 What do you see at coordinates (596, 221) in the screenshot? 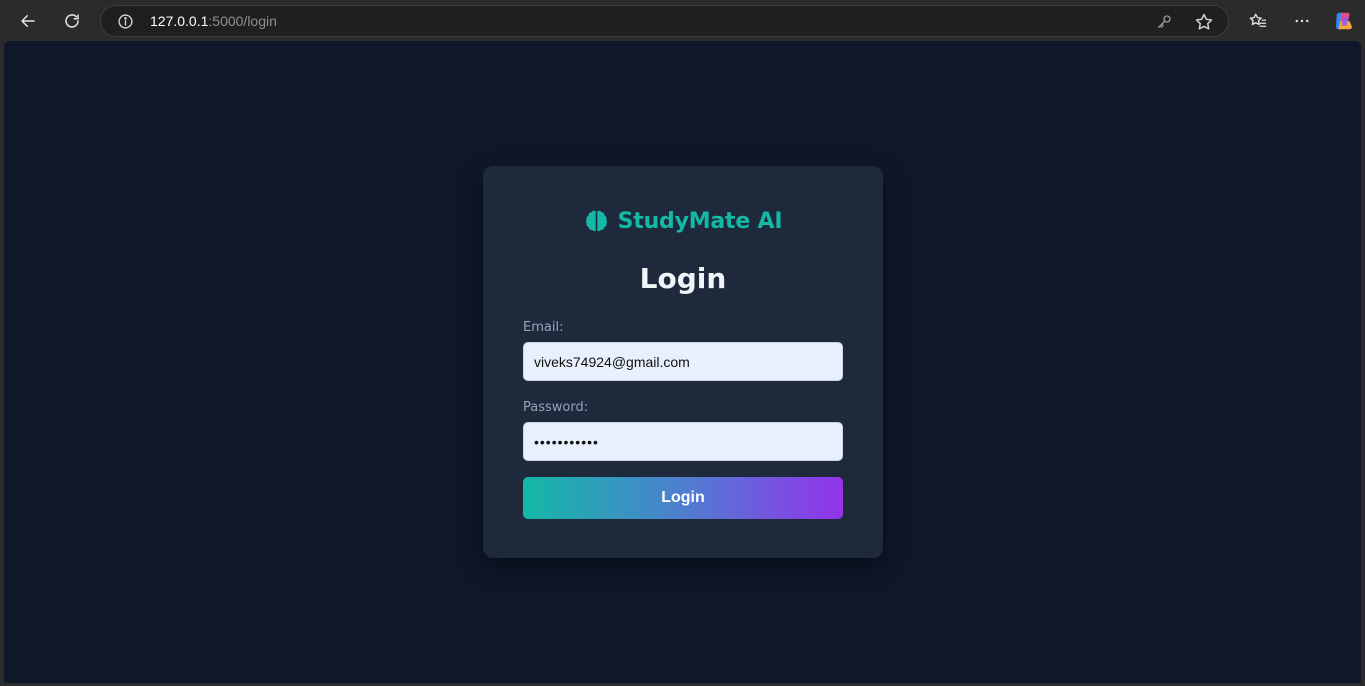
I see `brain-icon` at bounding box center [596, 221].